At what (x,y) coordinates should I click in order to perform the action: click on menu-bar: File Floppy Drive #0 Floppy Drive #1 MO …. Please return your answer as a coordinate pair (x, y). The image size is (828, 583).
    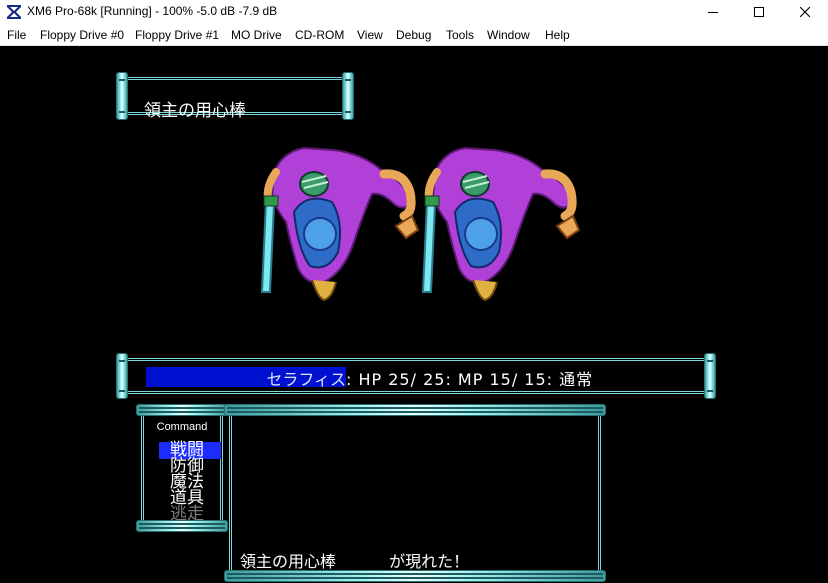
    Looking at the image, I should click on (414, 35).